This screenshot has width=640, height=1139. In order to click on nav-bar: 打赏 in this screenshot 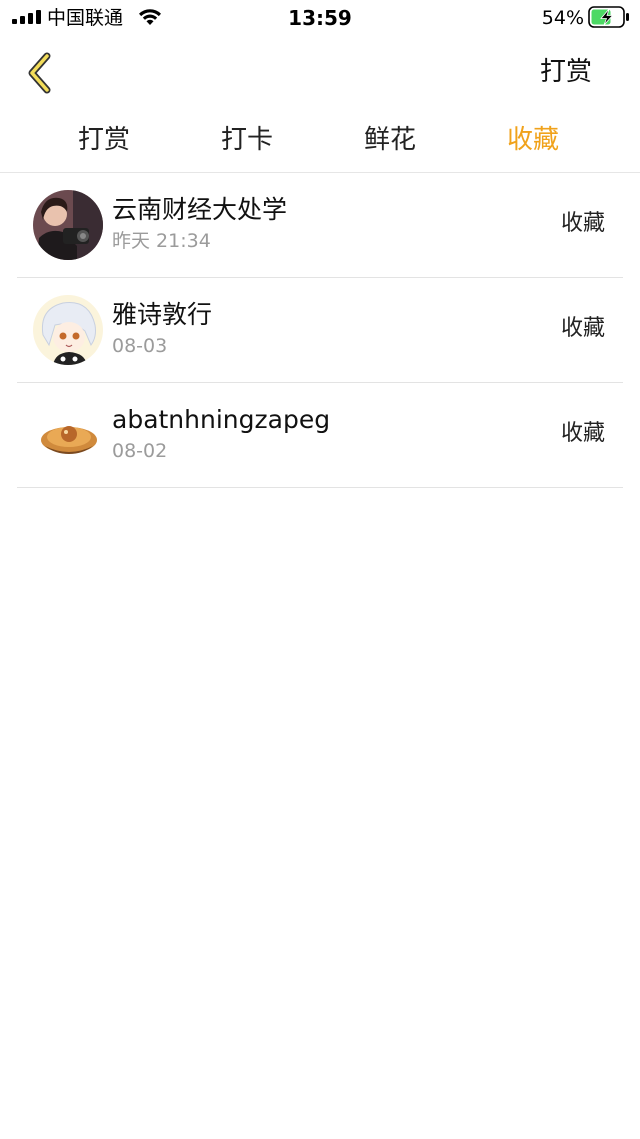, I will do `click(320, 73)`.